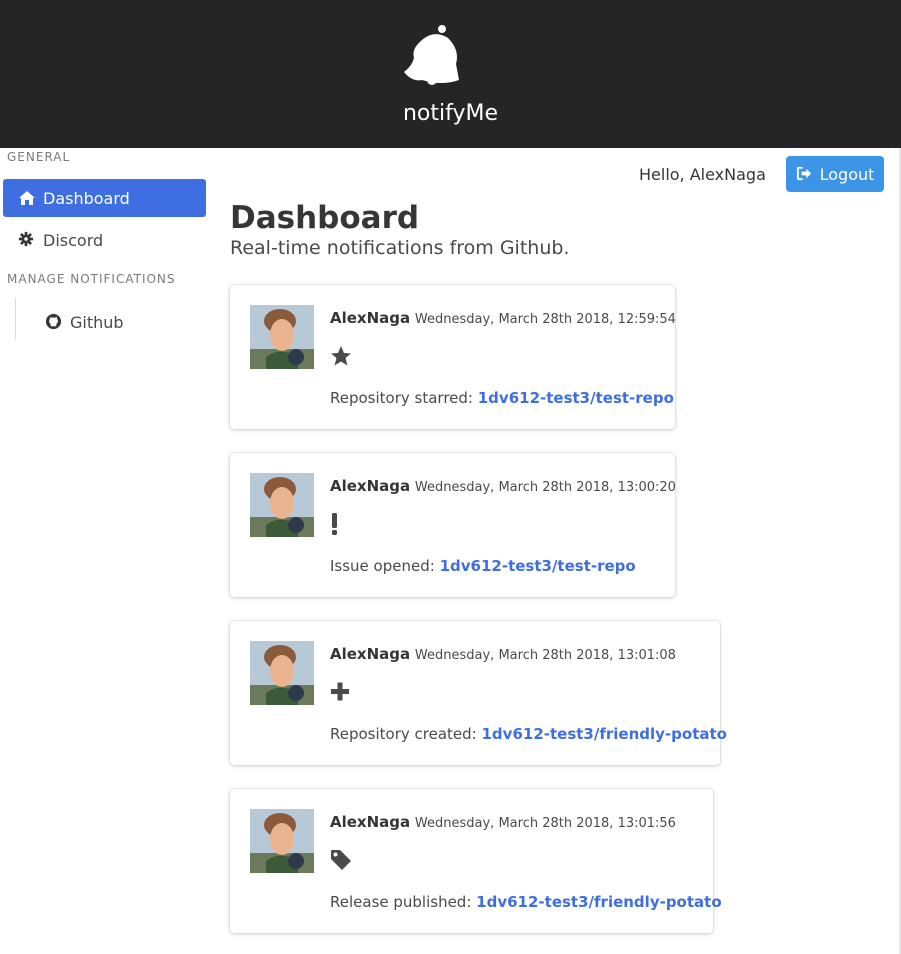  I want to click on star-icon, so click(341, 356).